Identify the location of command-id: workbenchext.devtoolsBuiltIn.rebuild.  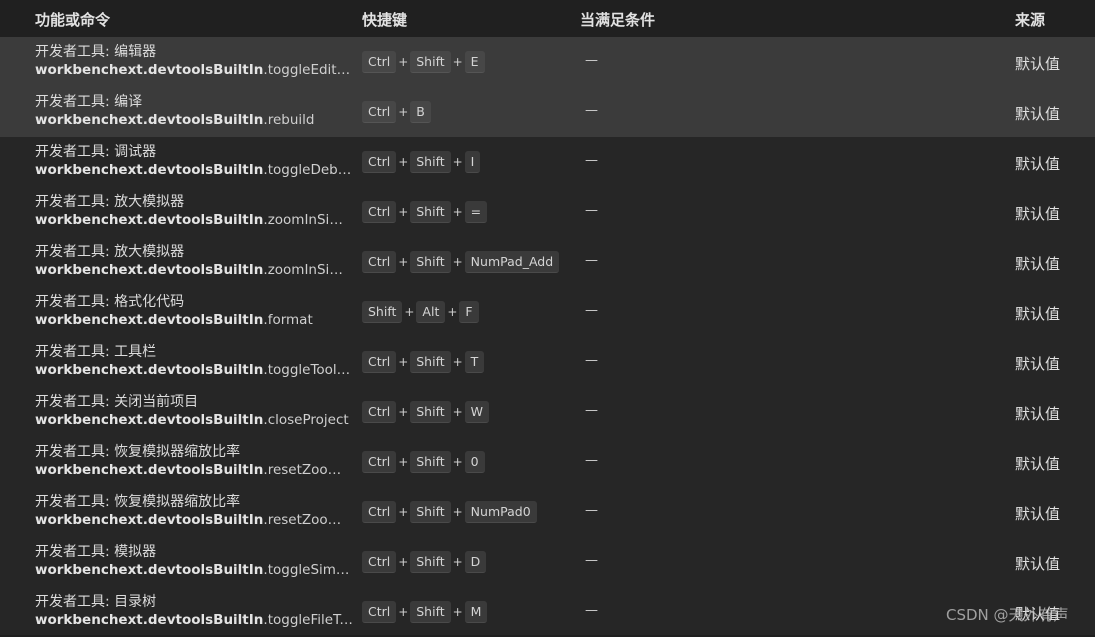
(194, 120).